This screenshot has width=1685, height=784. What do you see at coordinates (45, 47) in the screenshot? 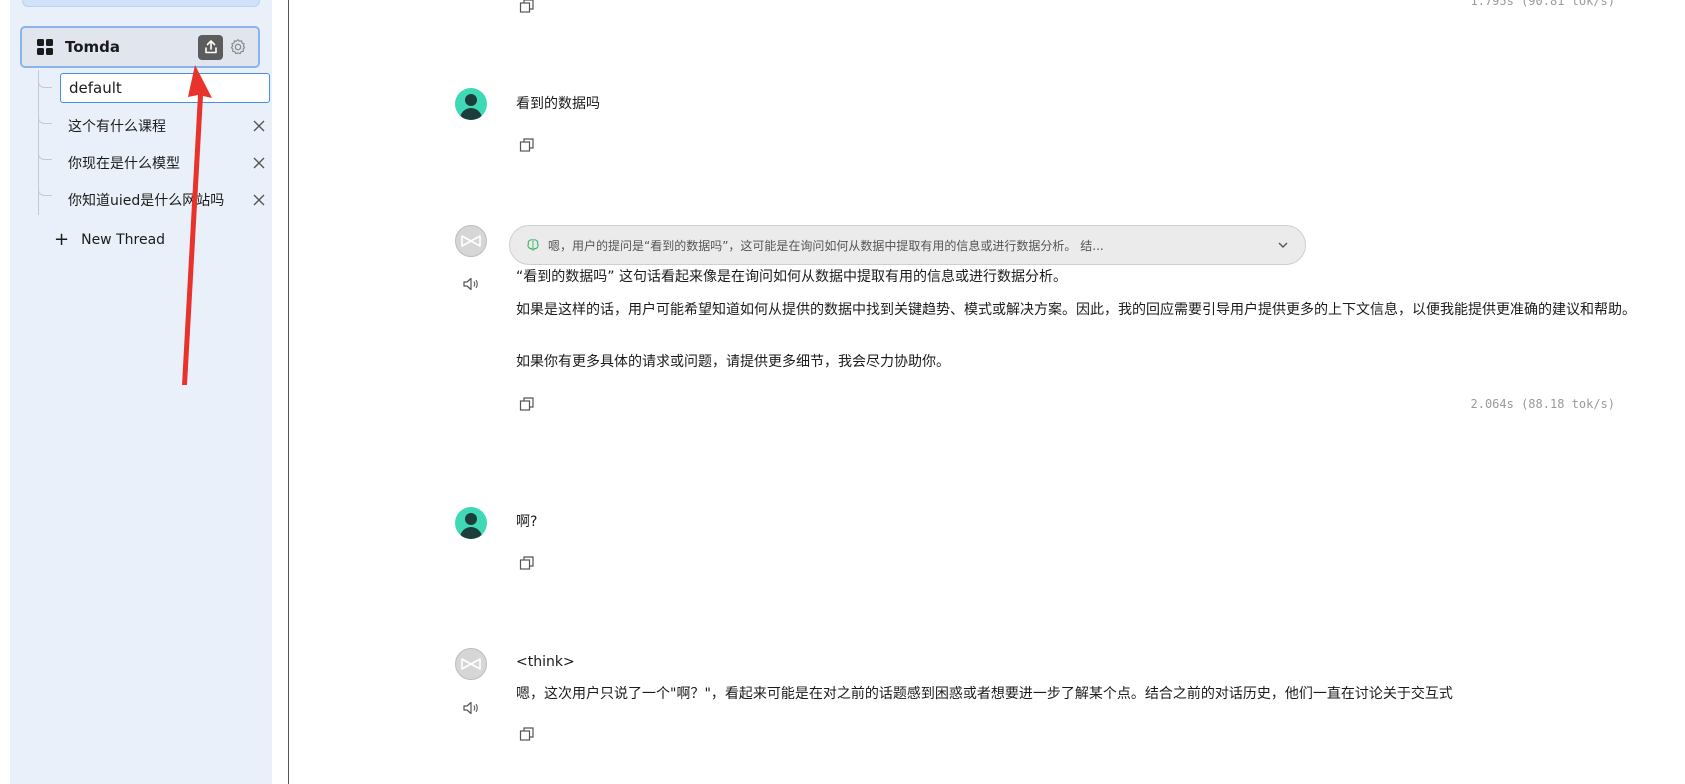
I see `apps-grid-icon` at bounding box center [45, 47].